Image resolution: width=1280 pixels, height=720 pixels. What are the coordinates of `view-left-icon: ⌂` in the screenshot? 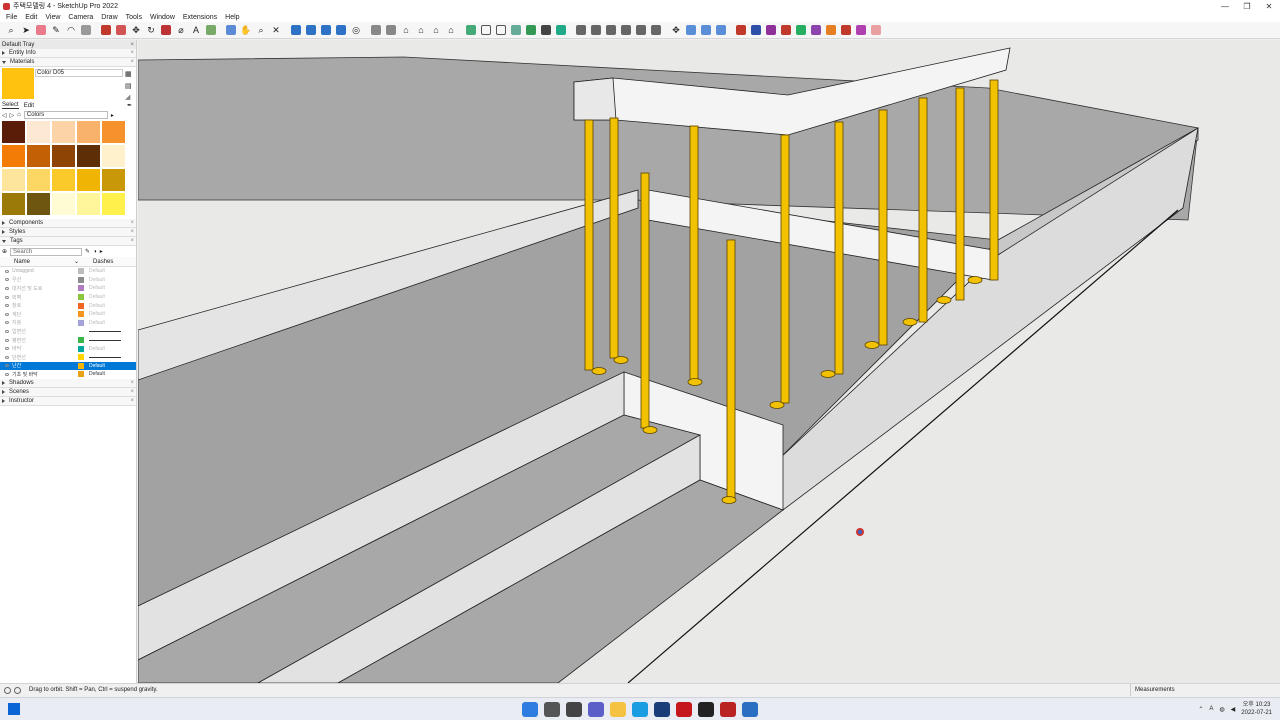 It's located at (451, 30).